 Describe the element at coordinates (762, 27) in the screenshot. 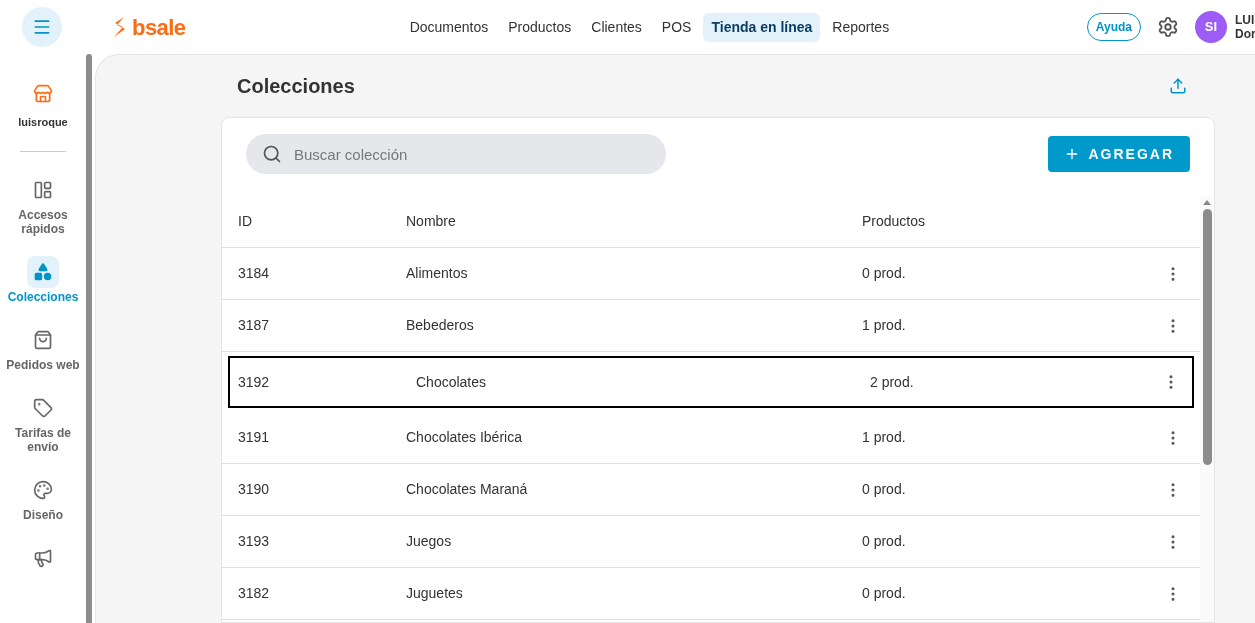

I see `nav-tab: Tienda en línea` at that location.